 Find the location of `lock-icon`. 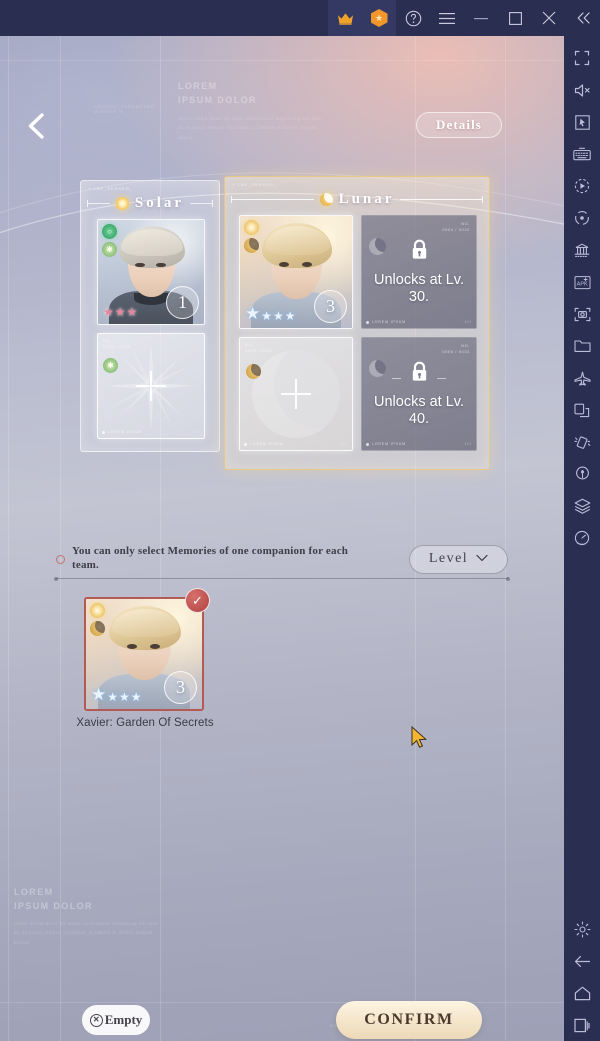

lock-icon is located at coordinates (419, 374).